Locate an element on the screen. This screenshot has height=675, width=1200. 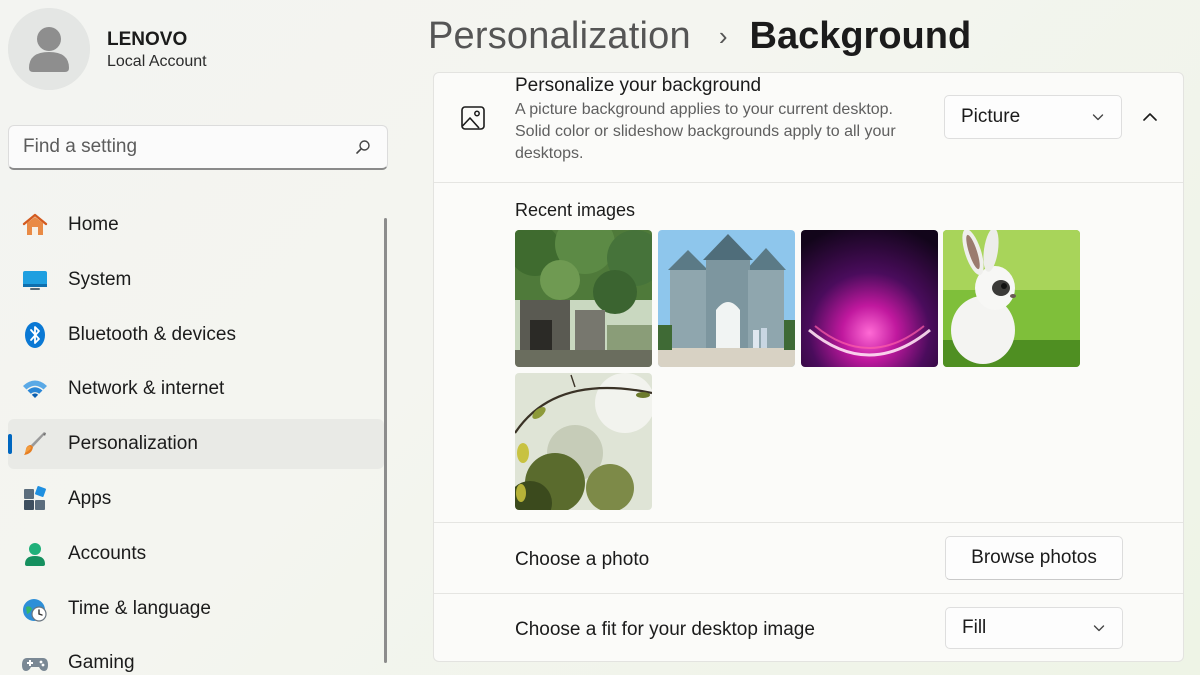
sidebar-item-accounts: Accounts is located at coordinates (196, 554).